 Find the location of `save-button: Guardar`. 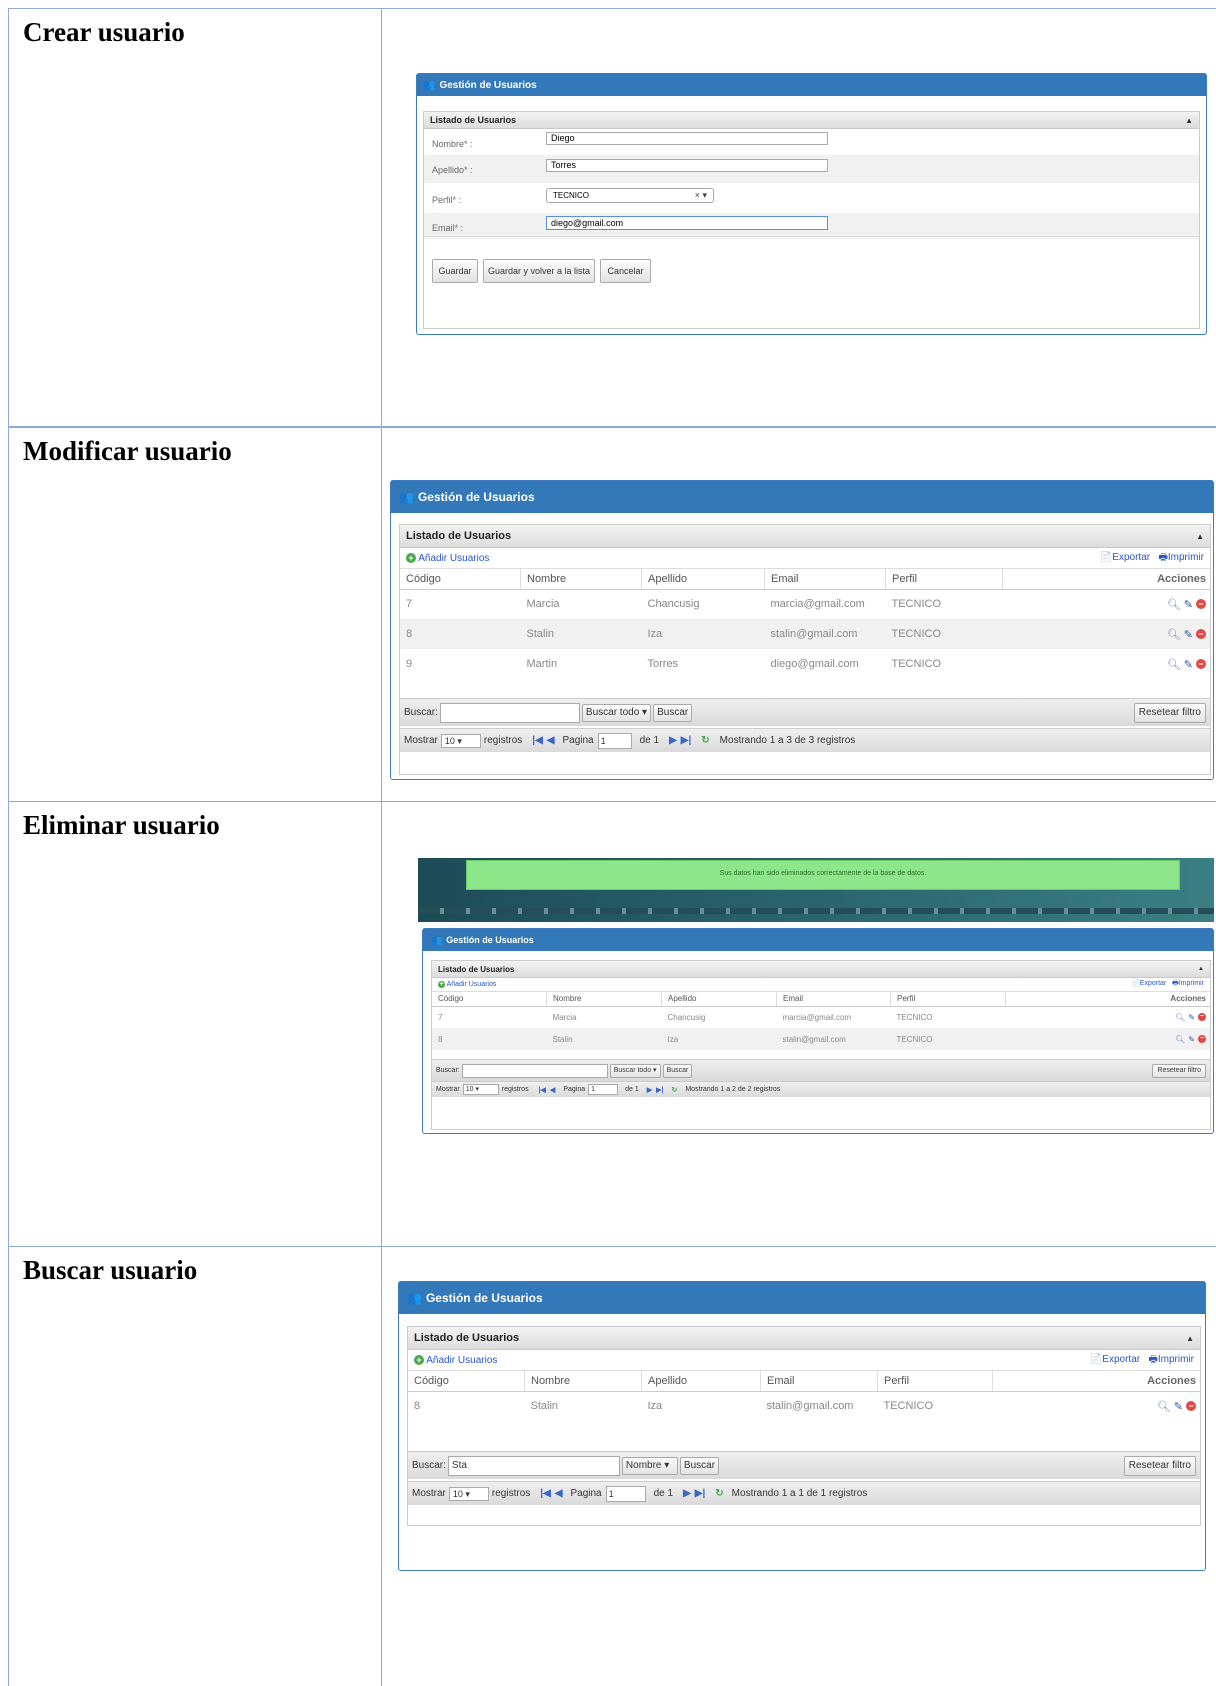

save-button: Guardar is located at coordinates (455, 271).